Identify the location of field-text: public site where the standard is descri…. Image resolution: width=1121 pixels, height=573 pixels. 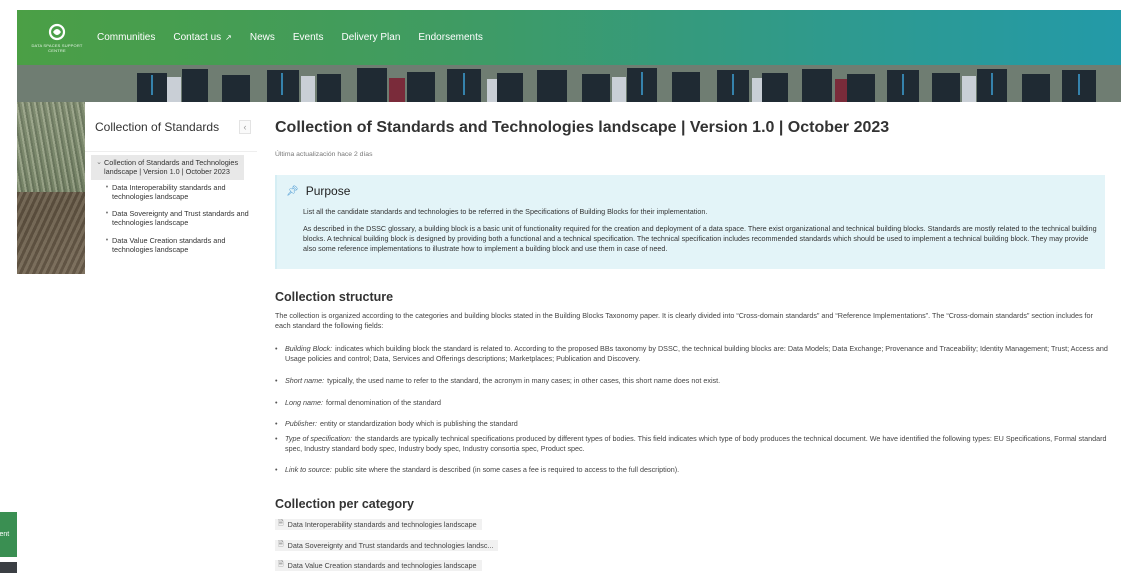
(507, 469).